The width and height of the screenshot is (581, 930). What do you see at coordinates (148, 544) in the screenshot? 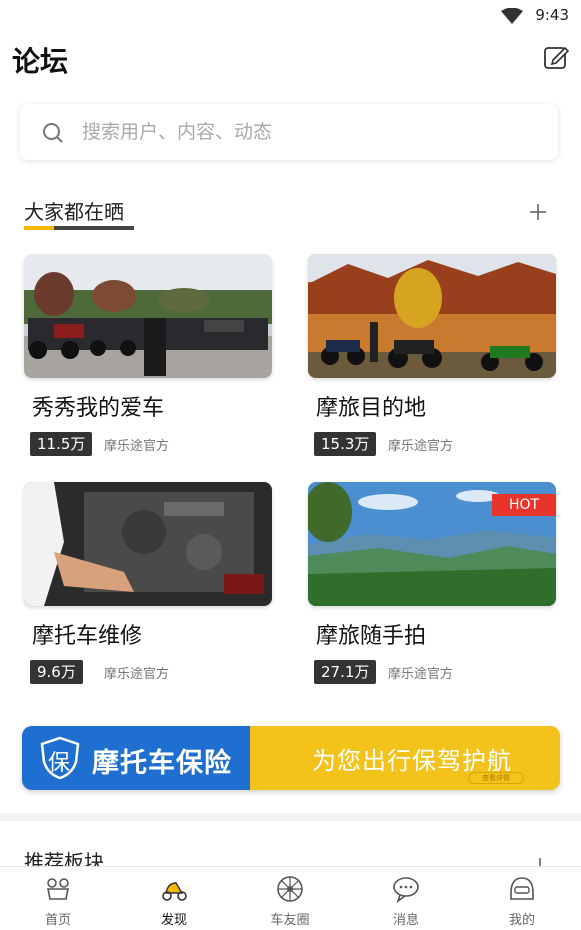
I see `card-image-engine-repair` at bounding box center [148, 544].